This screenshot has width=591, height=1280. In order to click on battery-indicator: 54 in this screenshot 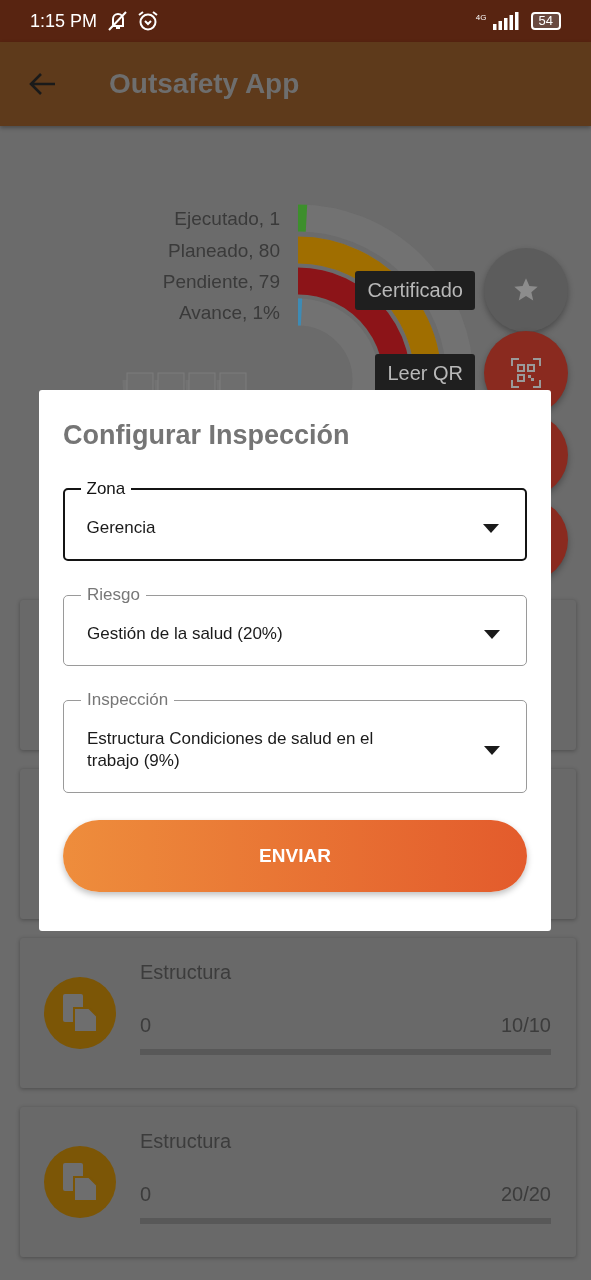, I will do `click(545, 21)`.